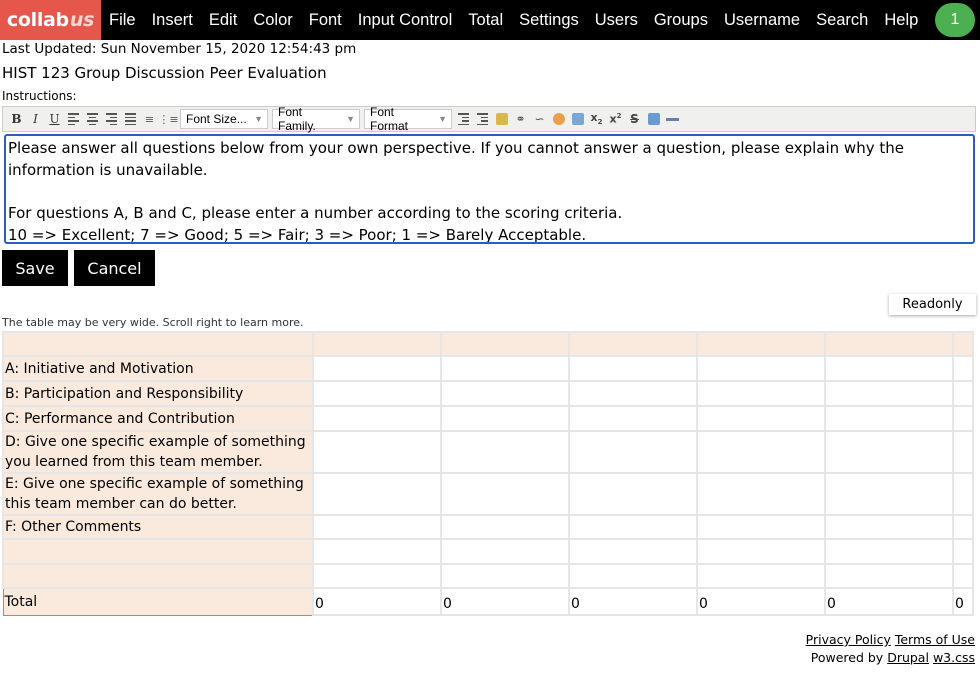 This screenshot has height=685, width=980. Describe the element at coordinates (35, 119) in the screenshot. I see `italic-button: I` at that location.